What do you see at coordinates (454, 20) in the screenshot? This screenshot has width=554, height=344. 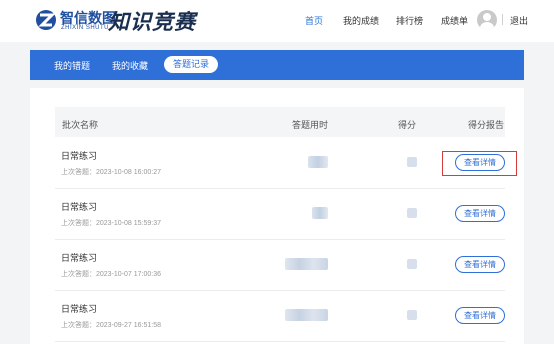 I see `nav-transcript: 成绩单` at bounding box center [454, 20].